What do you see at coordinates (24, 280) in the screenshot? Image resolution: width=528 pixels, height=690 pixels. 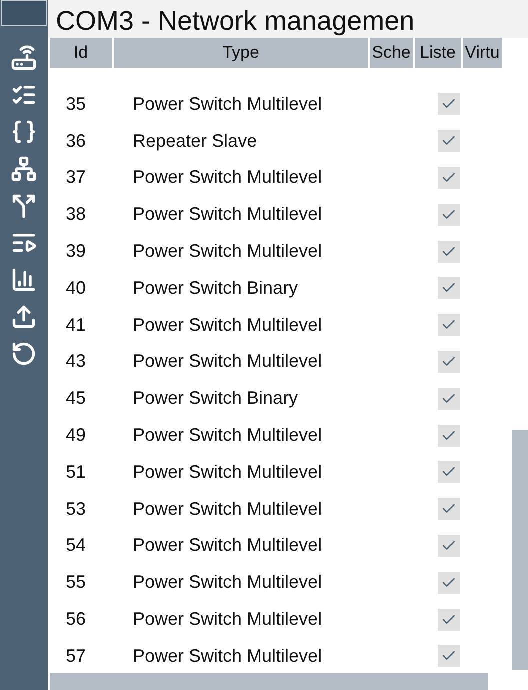 I see `bar-chart-icon` at bounding box center [24, 280].